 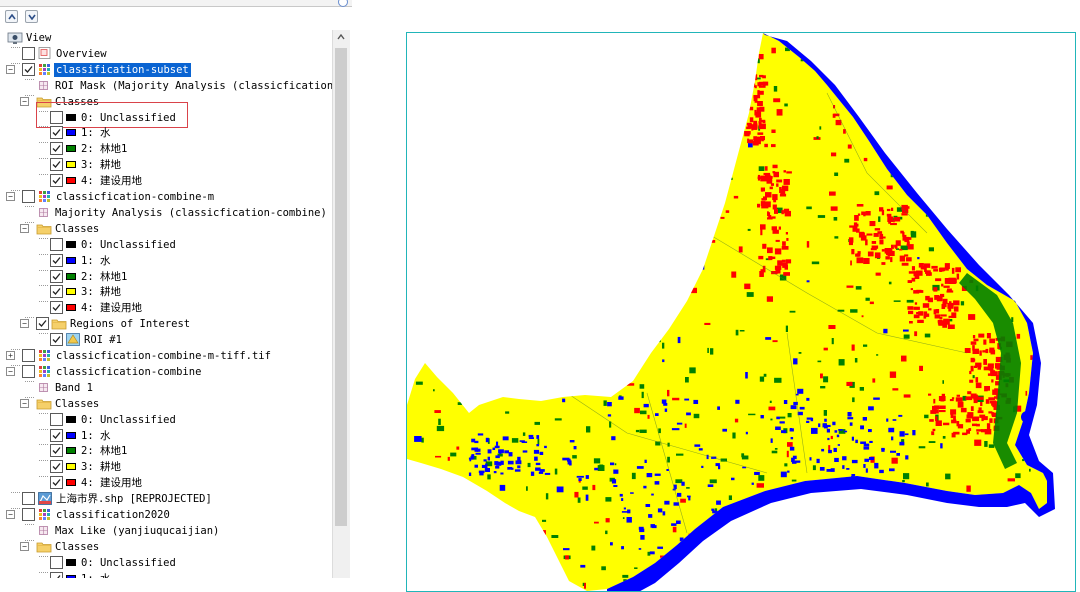 I want to click on expand-all-button, so click(x=31, y=16).